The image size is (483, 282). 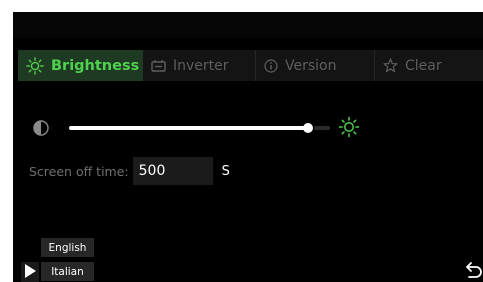 I want to click on play-button, so click(x=30, y=272).